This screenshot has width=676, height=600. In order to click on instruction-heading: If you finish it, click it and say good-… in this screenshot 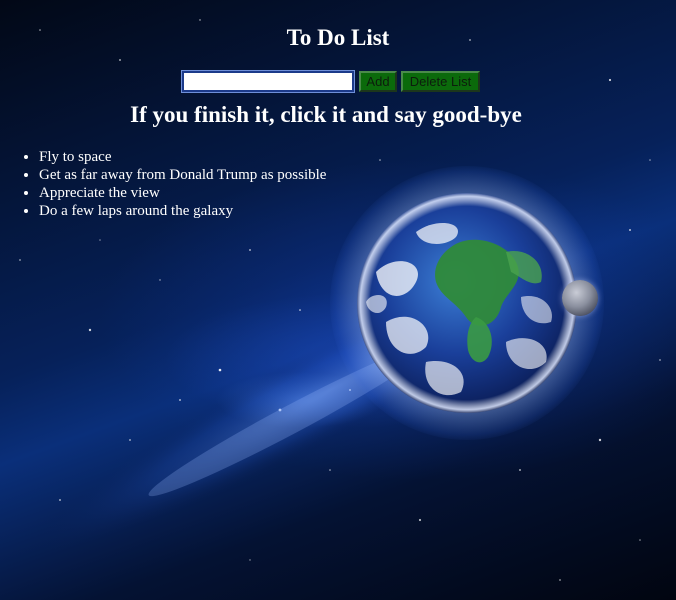, I will do `click(326, 114)`.